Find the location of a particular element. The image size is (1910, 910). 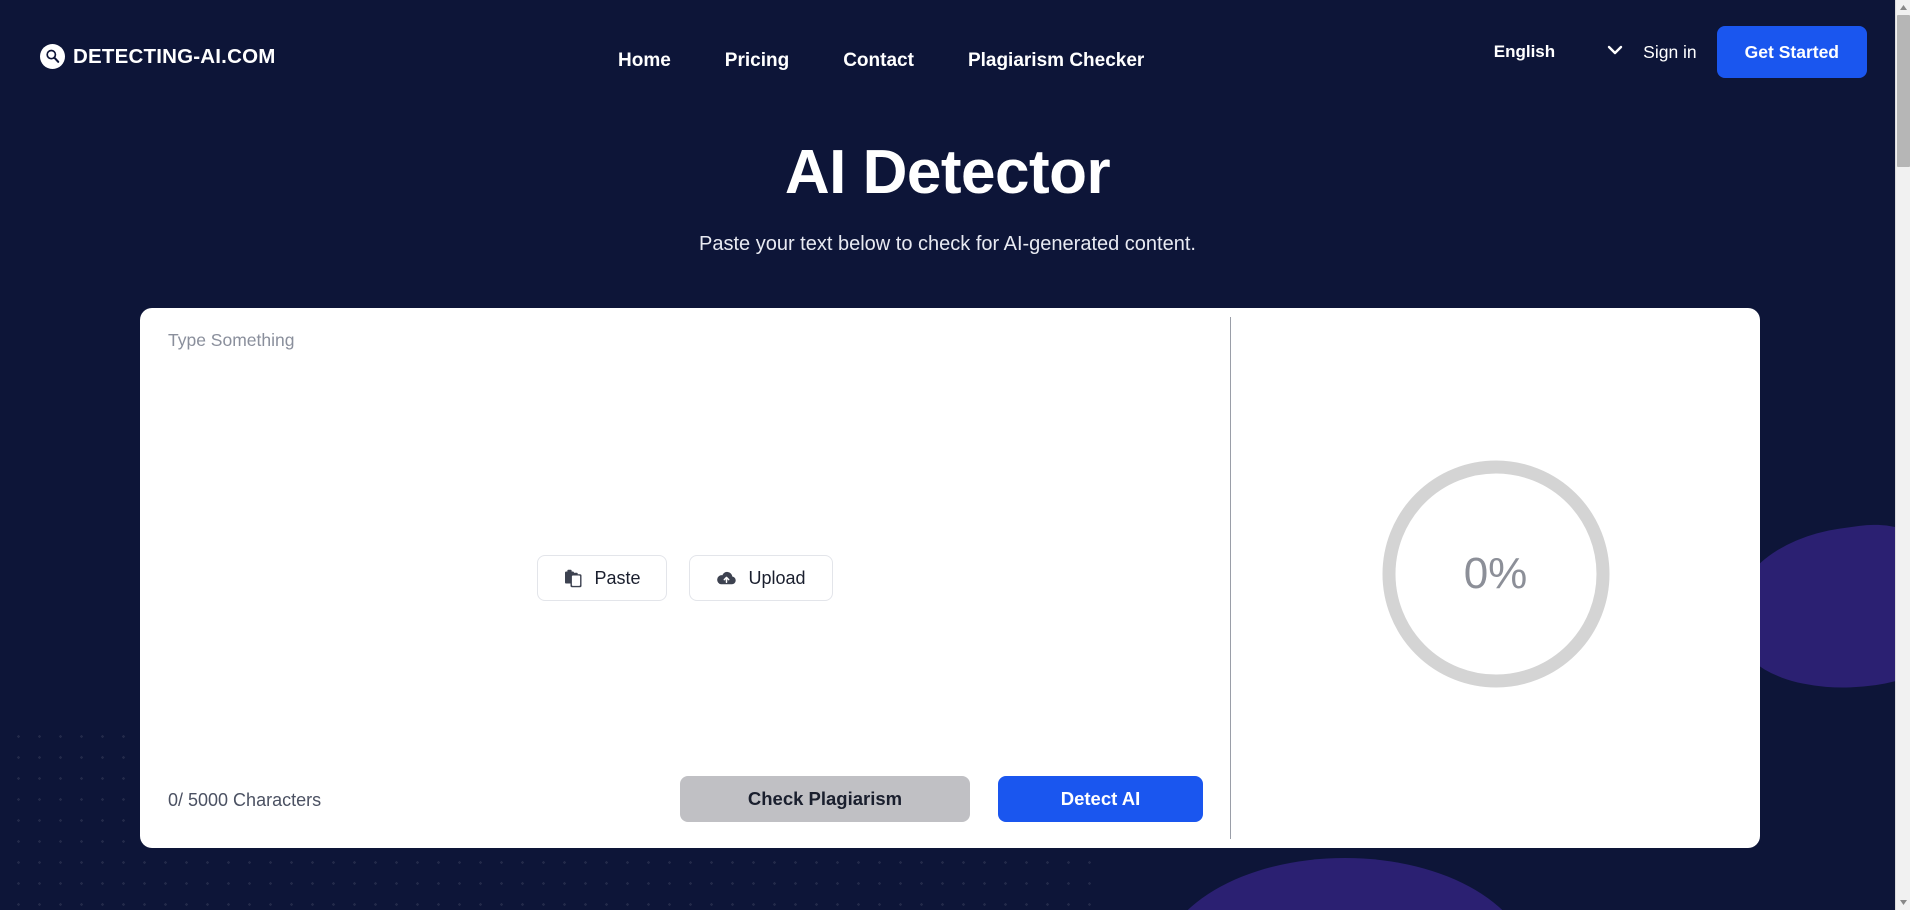

character-counter: 0/ 5000 Characters is located at coordinates (245, 799).